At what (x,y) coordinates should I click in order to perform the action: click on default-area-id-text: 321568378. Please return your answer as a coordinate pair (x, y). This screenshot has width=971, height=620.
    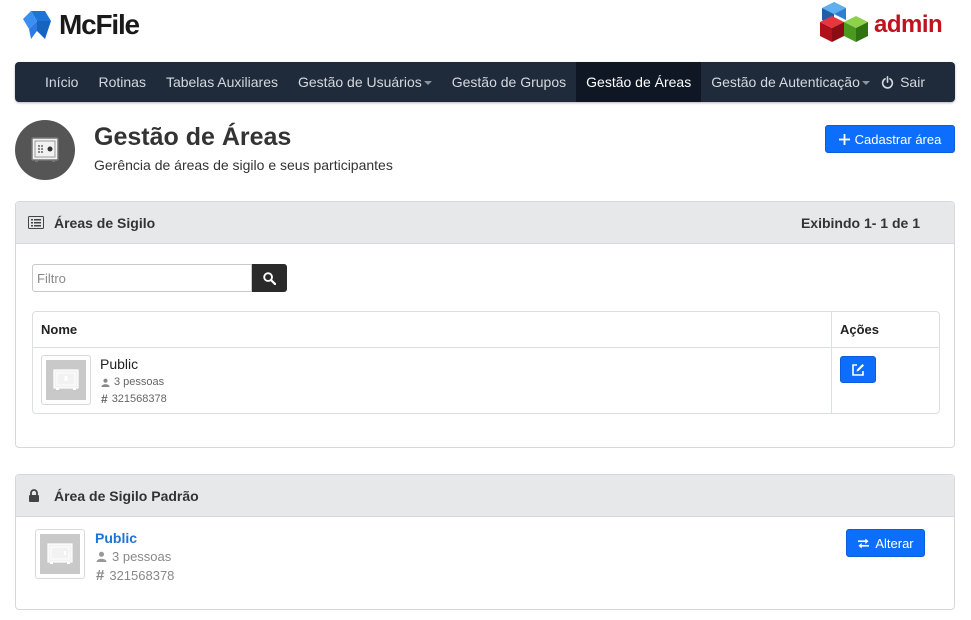
    Looking at the image, I should click on (142, 575).